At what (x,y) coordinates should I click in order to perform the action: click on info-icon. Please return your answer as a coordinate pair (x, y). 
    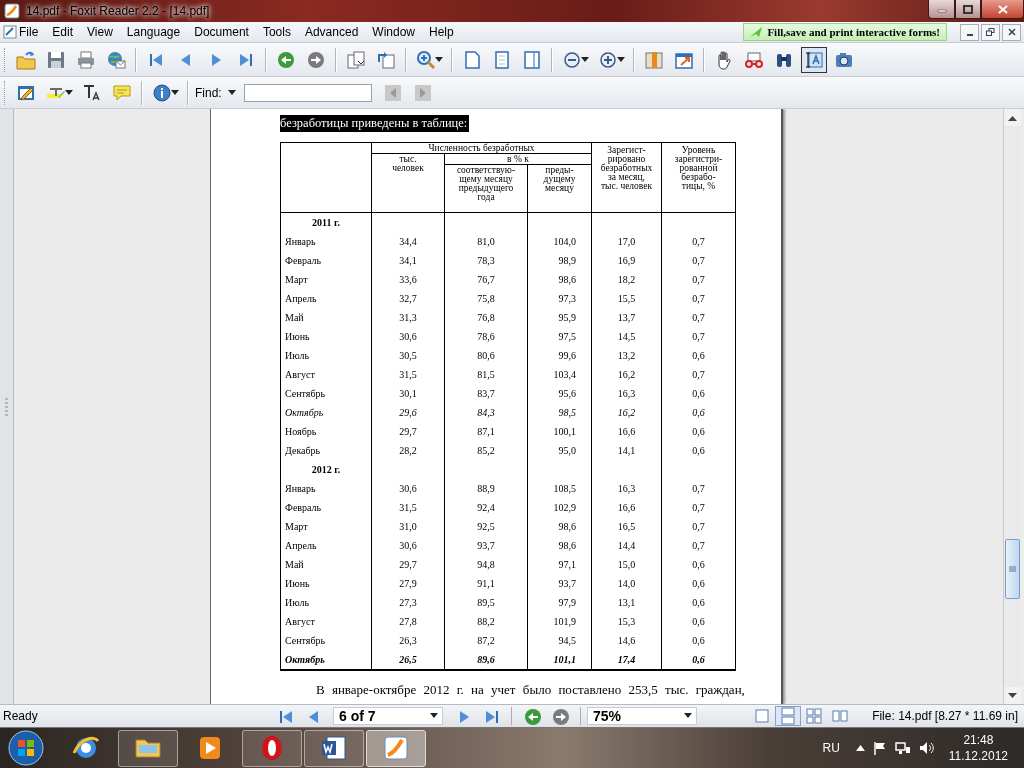
    Looking at the image, I should click on (162, 92).